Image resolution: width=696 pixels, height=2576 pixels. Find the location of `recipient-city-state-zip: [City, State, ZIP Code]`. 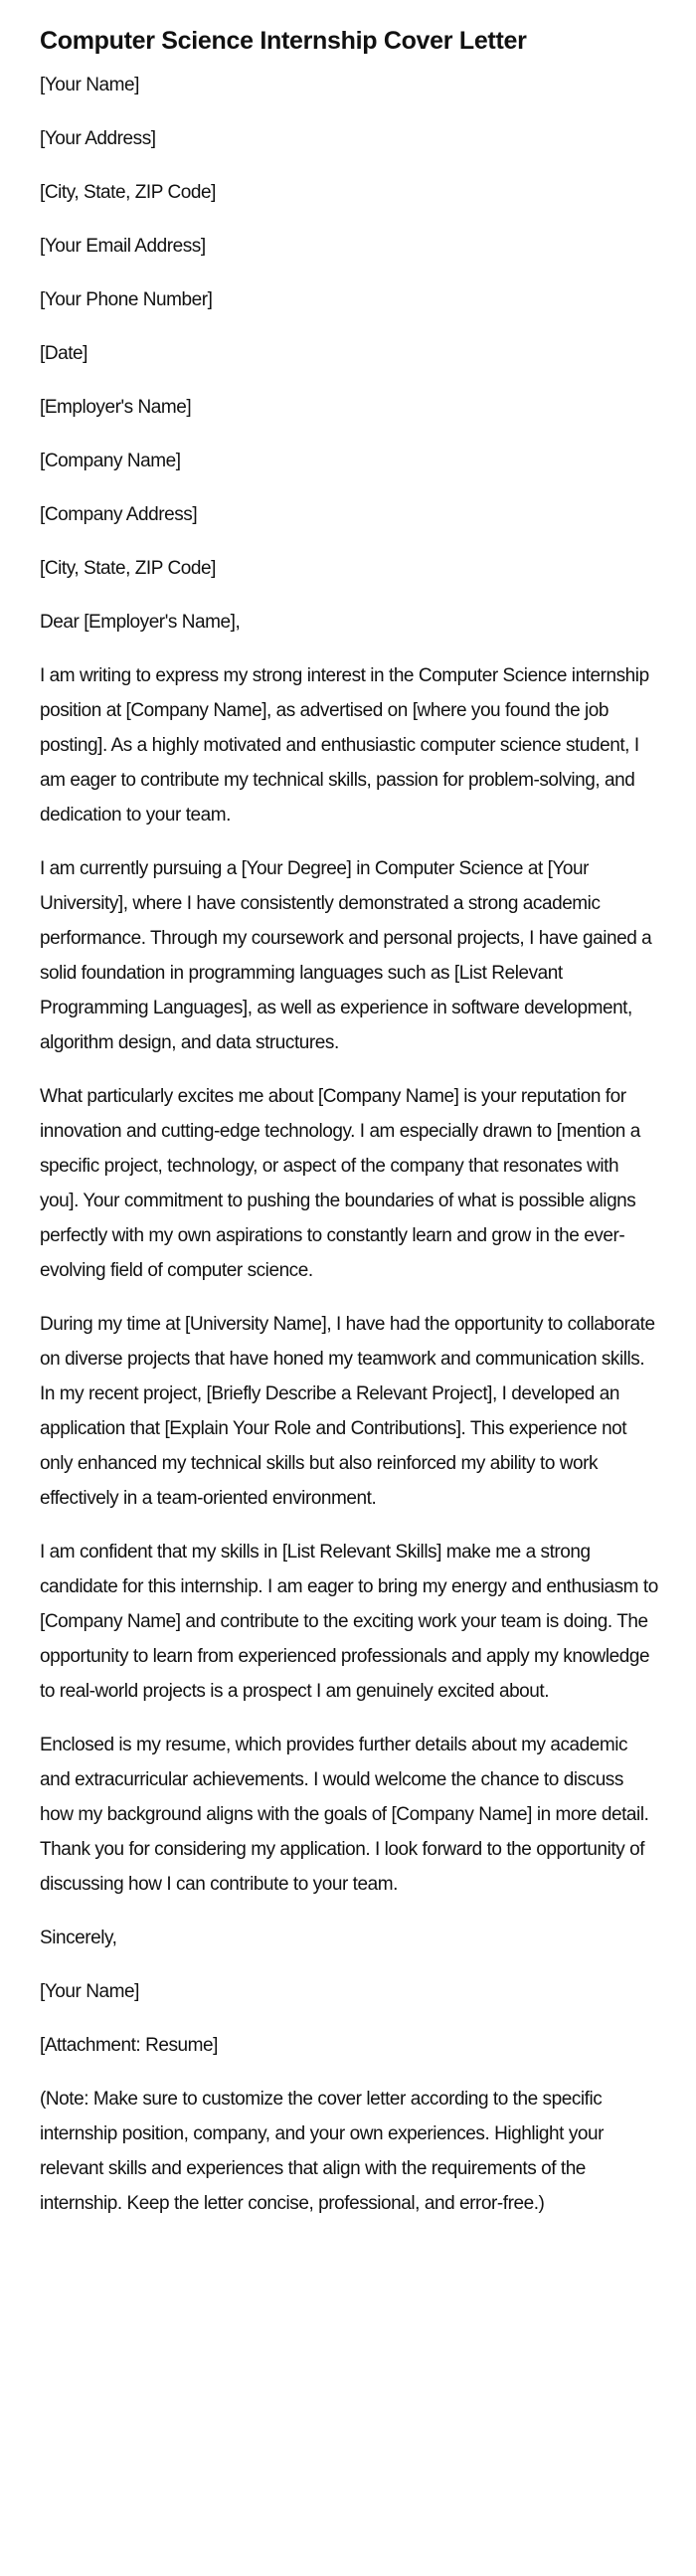

recipient-city-state-zip: [City, State, ZIP Code] is located at coordinates (128, 568).